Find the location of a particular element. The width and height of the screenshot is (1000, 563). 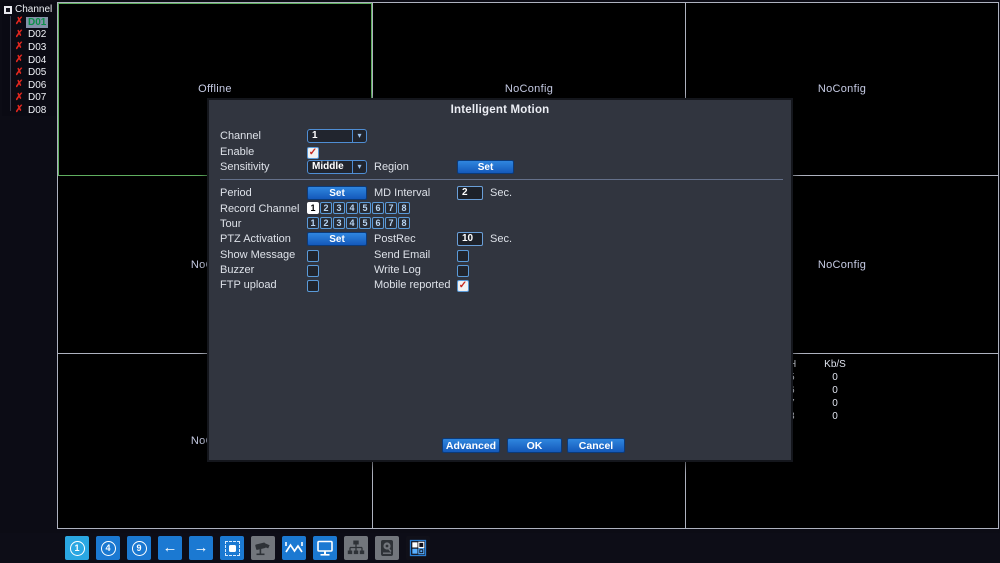

record-button is located at coordinates (232, 548).